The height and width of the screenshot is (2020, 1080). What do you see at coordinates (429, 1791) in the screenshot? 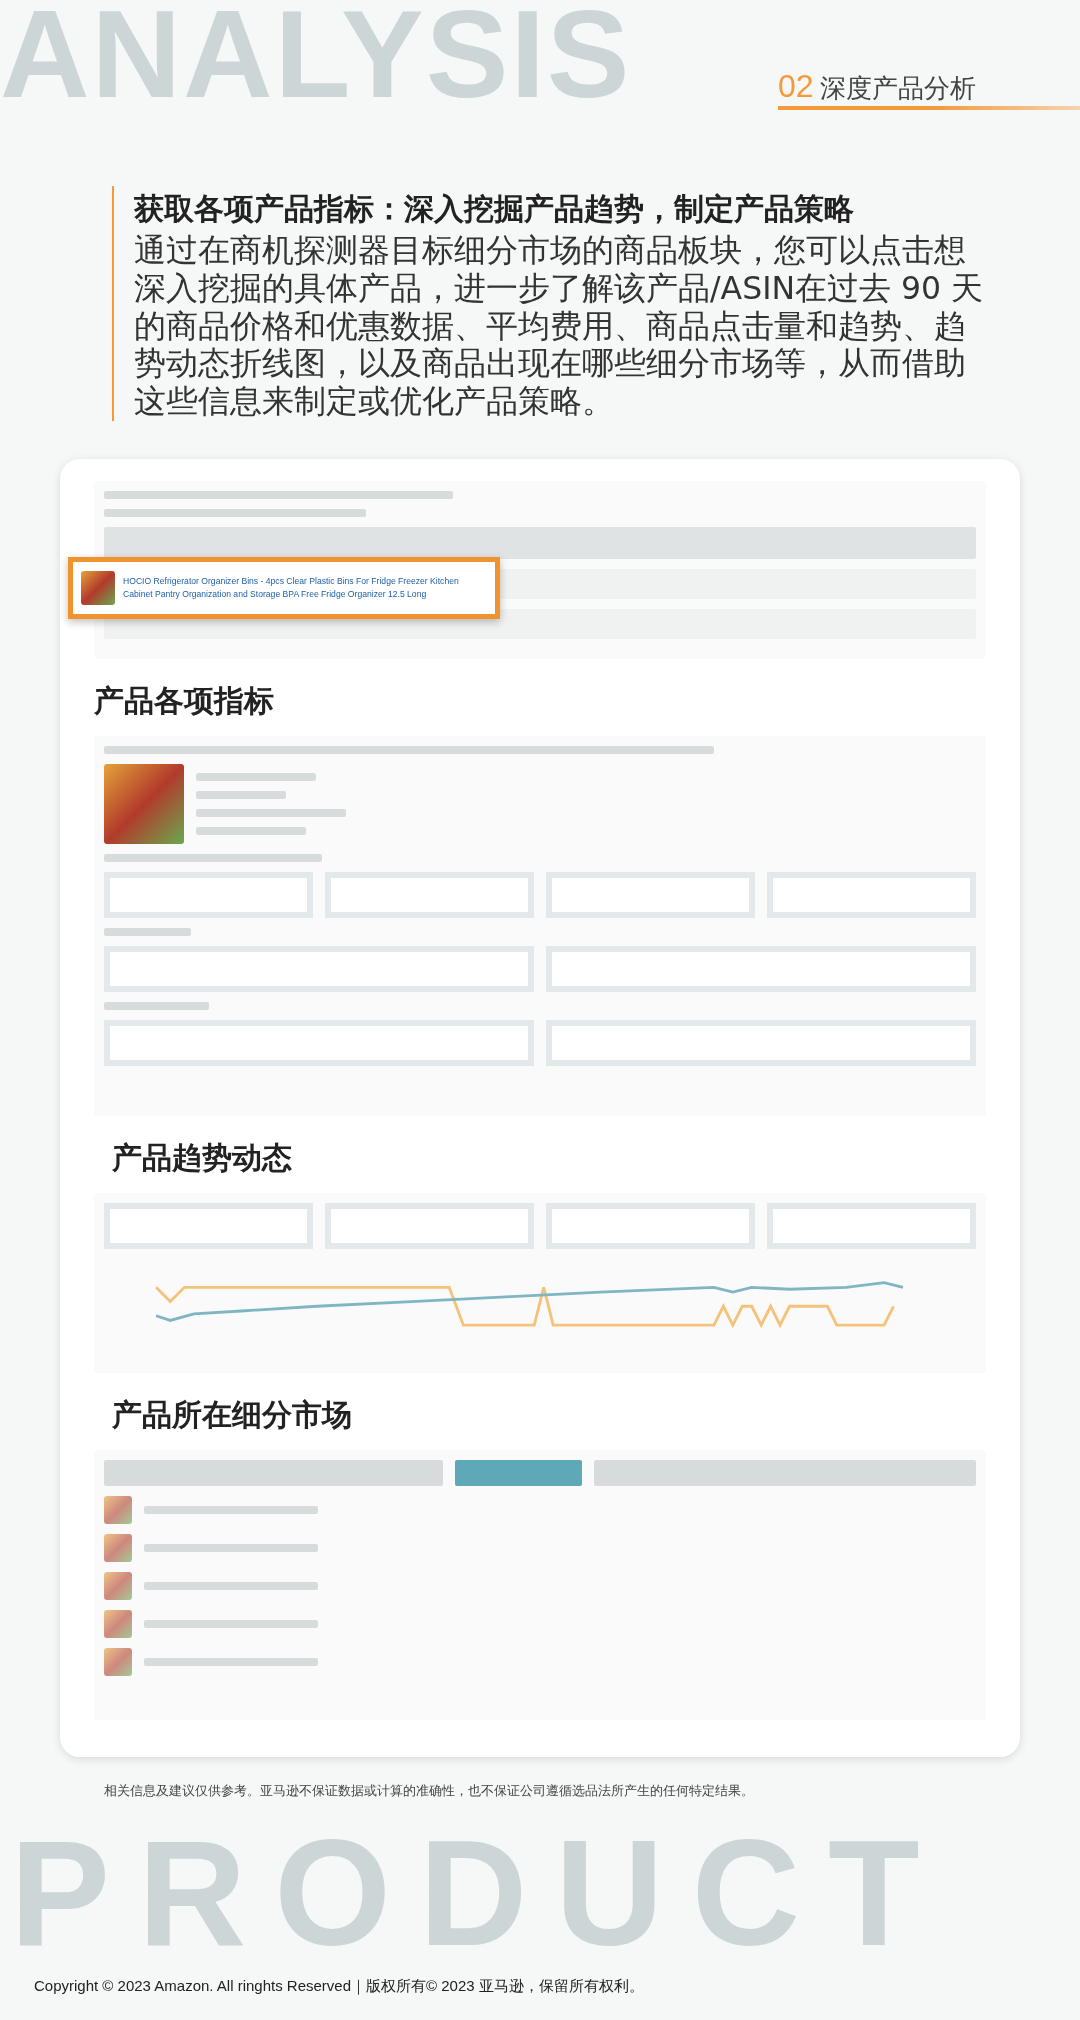
I see `disclaimer-text: 相关信息及建议仅供参考。亚马逊不保证数据或计算的准确性，也不保证公司遵循选品法所产生的任何特定结果。` at bounding box center [429, 1791].